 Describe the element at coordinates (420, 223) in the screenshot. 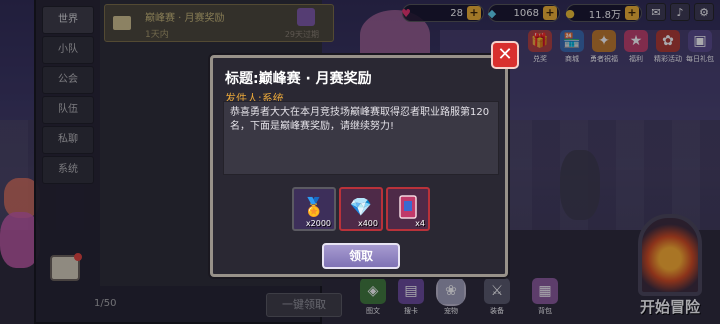

I see `reward-qty: x4` at that location.